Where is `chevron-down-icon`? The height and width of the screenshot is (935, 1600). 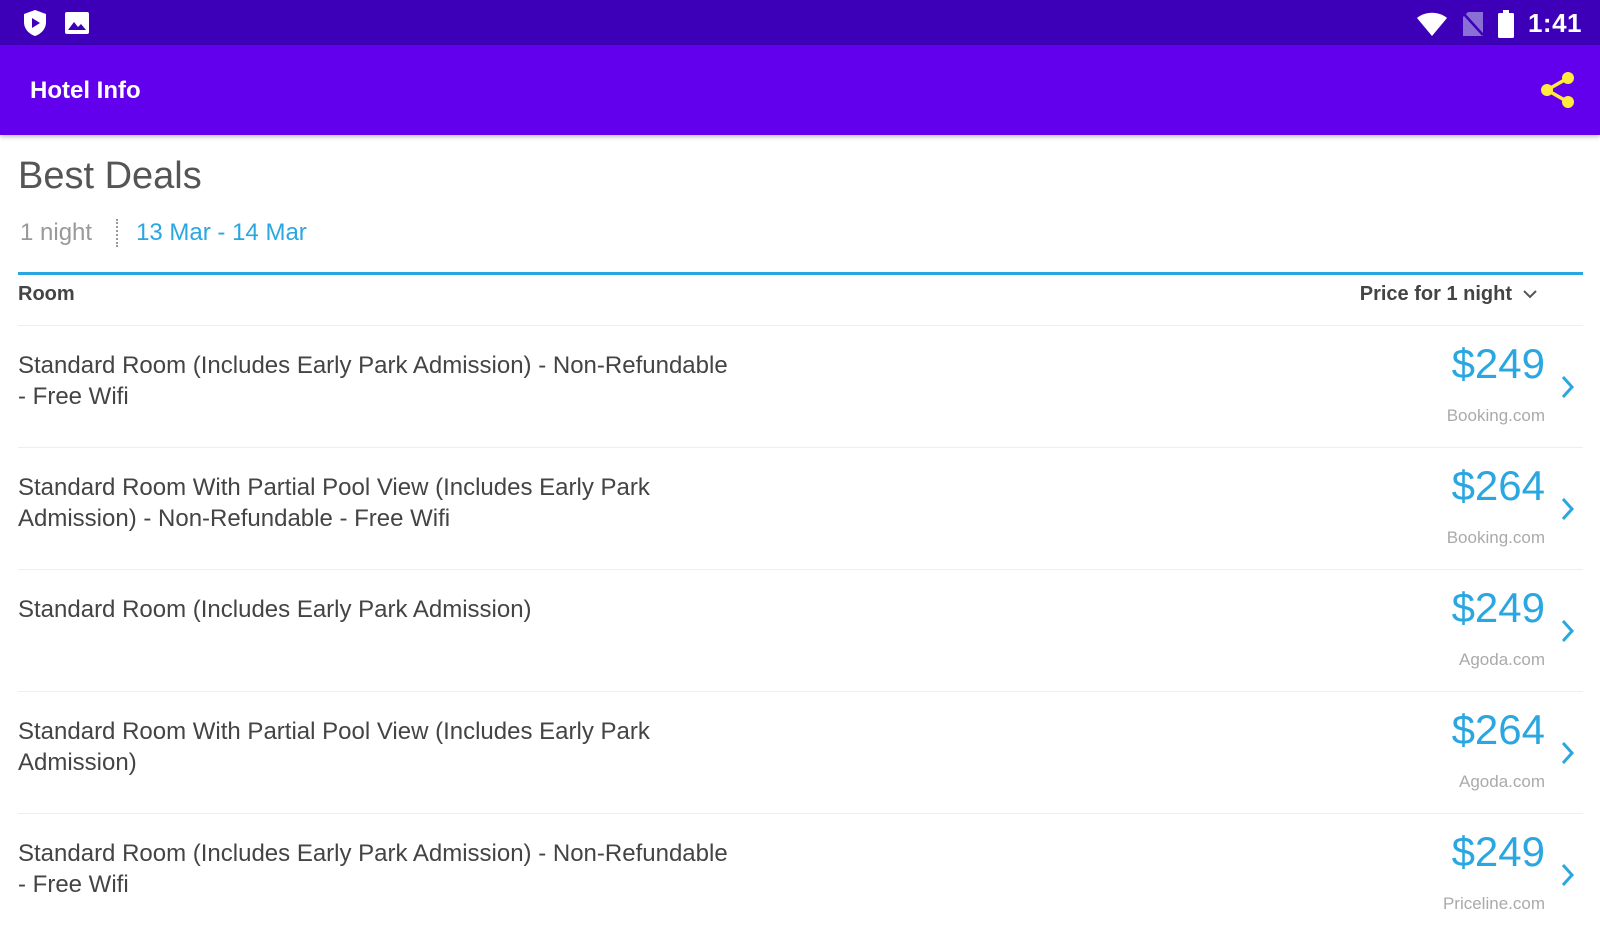
chevron-down-icon is located at coordinates (1530, 294).